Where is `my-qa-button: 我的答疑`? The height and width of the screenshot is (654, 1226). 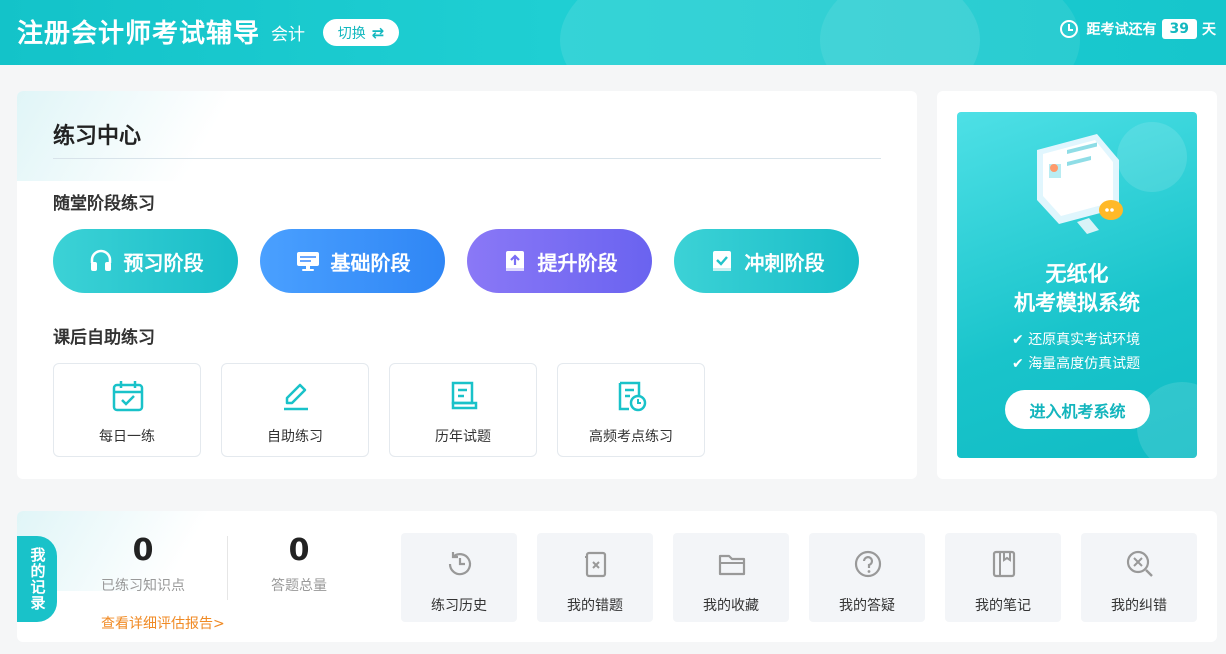 my-qa-button: 我的答疑 is located at coordinates (867, 577).